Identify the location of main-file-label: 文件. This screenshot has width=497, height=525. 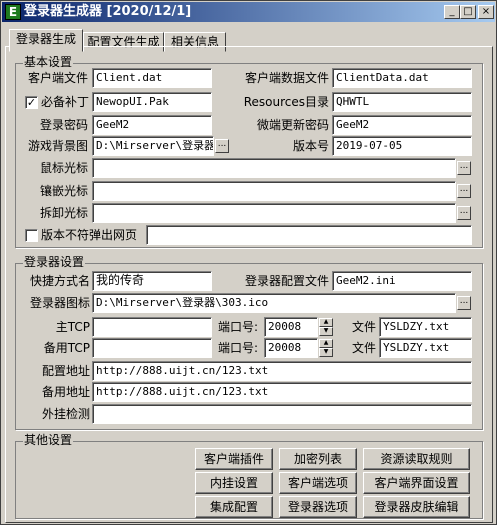
(364, 327).